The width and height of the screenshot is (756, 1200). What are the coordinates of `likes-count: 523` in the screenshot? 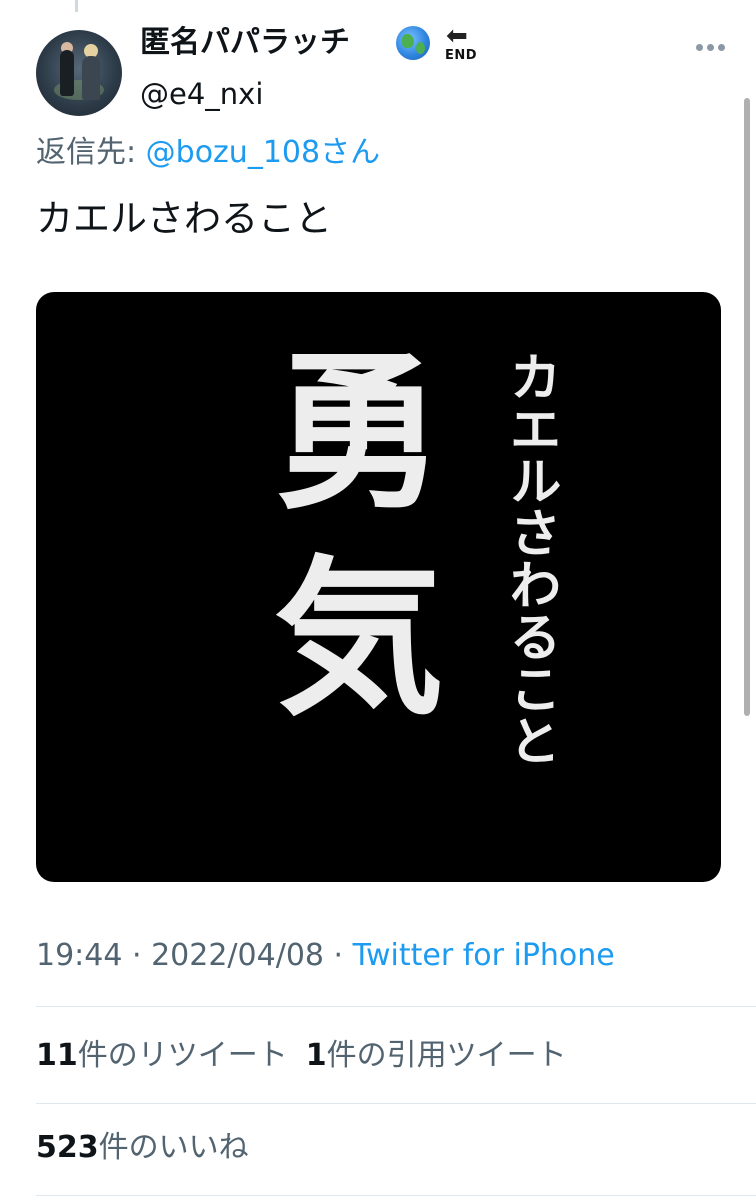 It's located at (67, 1147).